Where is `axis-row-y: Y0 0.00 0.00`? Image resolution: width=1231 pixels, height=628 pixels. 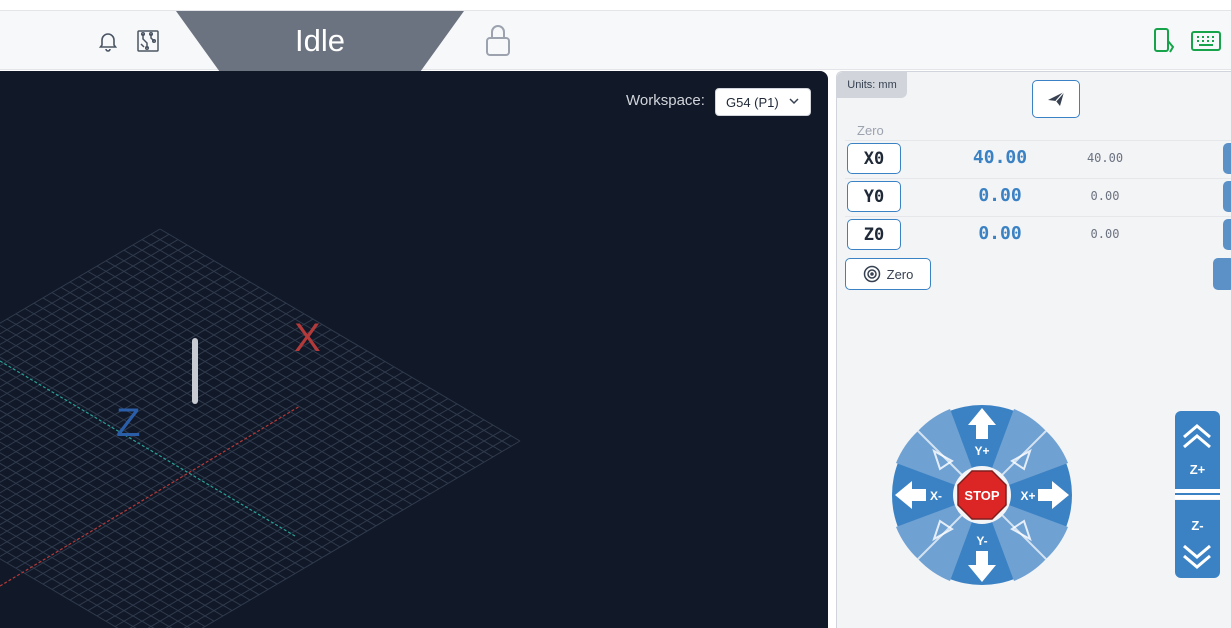 axis-row-y: Y0 0.00 0.00 is located at coordinates (1038, 197).